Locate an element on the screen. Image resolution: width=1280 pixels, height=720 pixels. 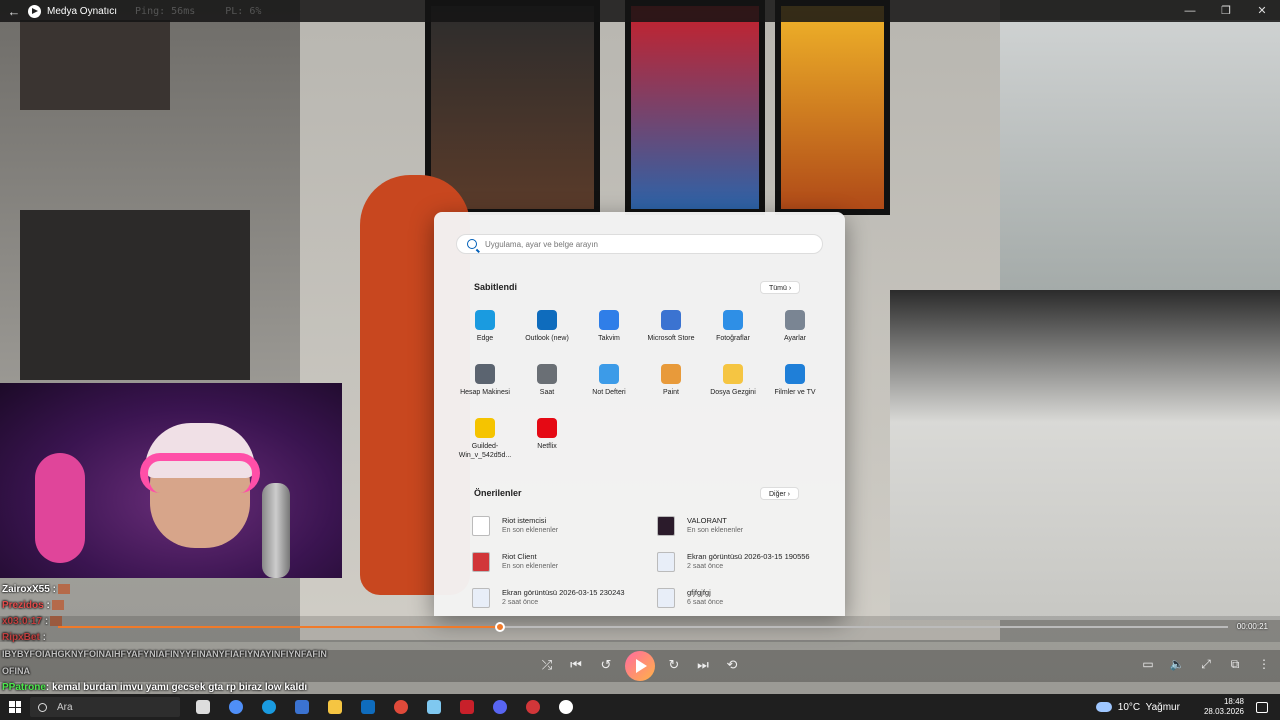
pinned-title: Sabitlendi is located at coordinates (496, 287).